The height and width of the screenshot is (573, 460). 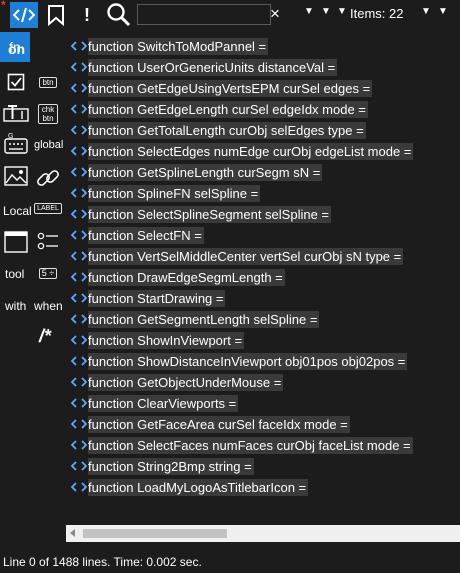 What do you see at coordinates (263, 533) in the screenshot?
I see `horizontal-scrollbar` at bounding box center [263, 533].